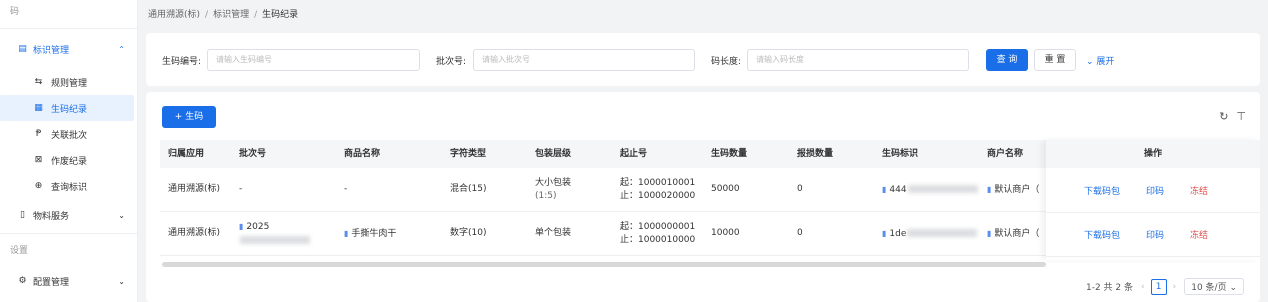  I want to click on expand-toggle: ⌄ 展开, so click(1100, 60).